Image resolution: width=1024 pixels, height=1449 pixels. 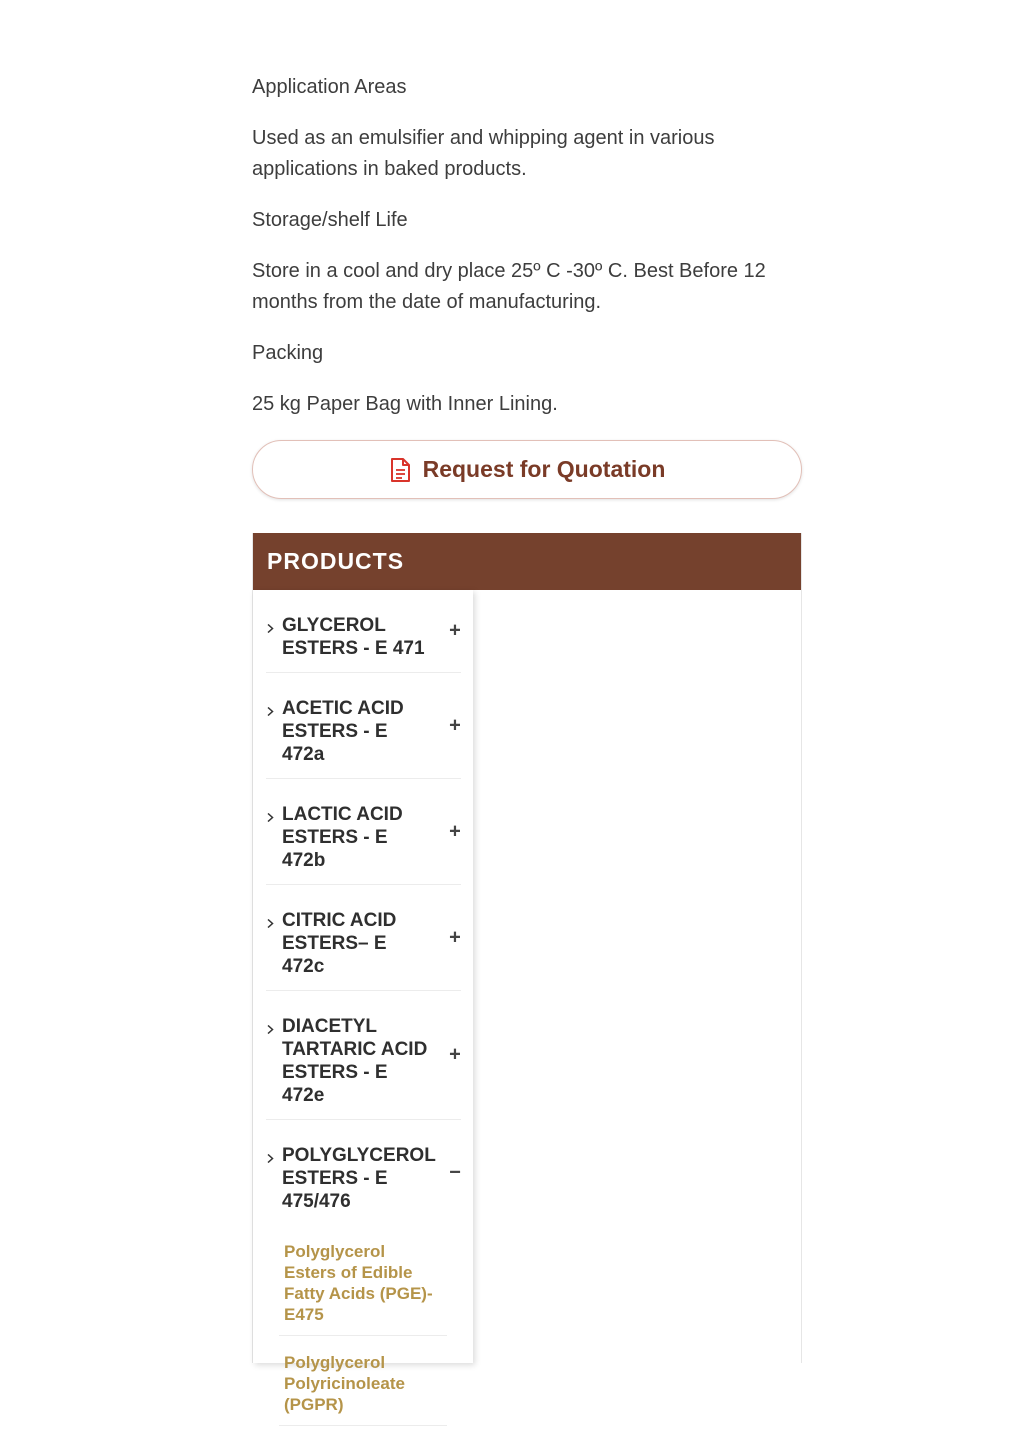 I want to click on menu-item-lactic-acid-esters: LACTIC ACID ESTERS - E 472b +, so click(x=363, y=832).